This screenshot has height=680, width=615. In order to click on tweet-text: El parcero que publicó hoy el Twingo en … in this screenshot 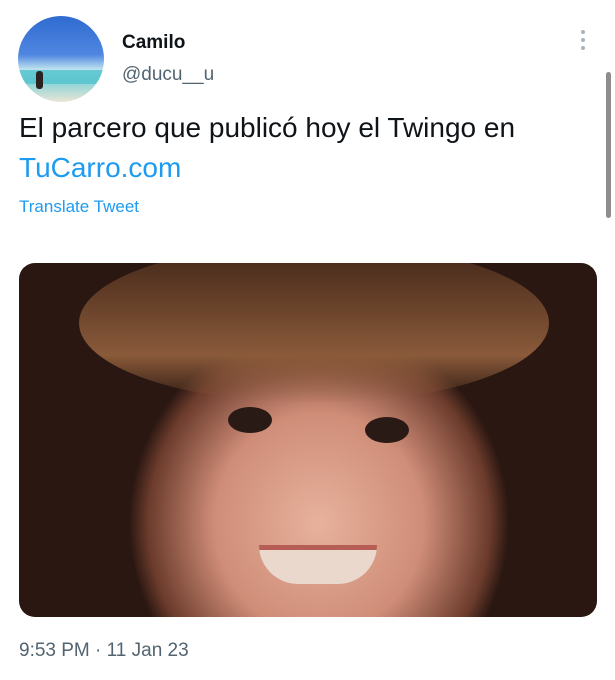, I will do `click(304, 148)`.